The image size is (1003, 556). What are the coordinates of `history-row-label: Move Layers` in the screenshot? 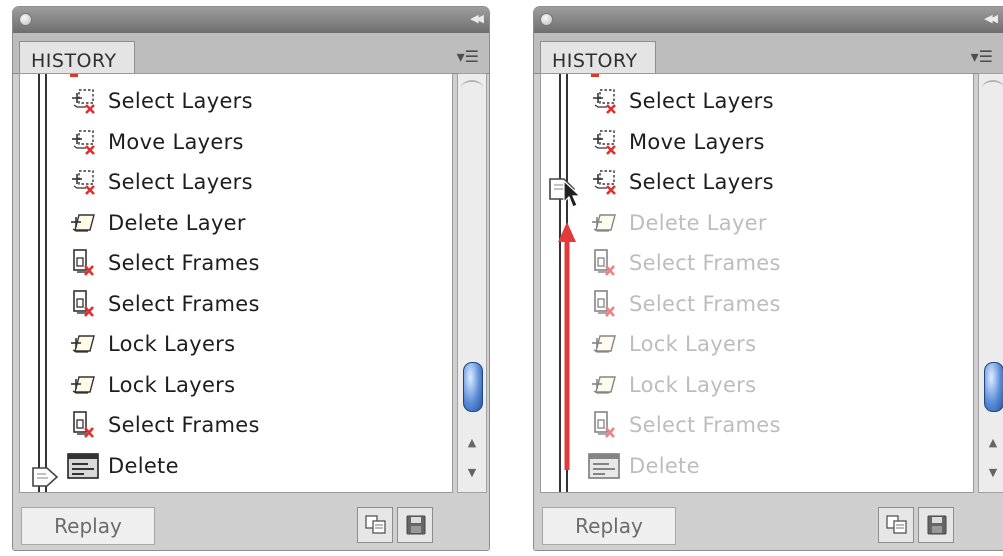 It's located at (697, 141).